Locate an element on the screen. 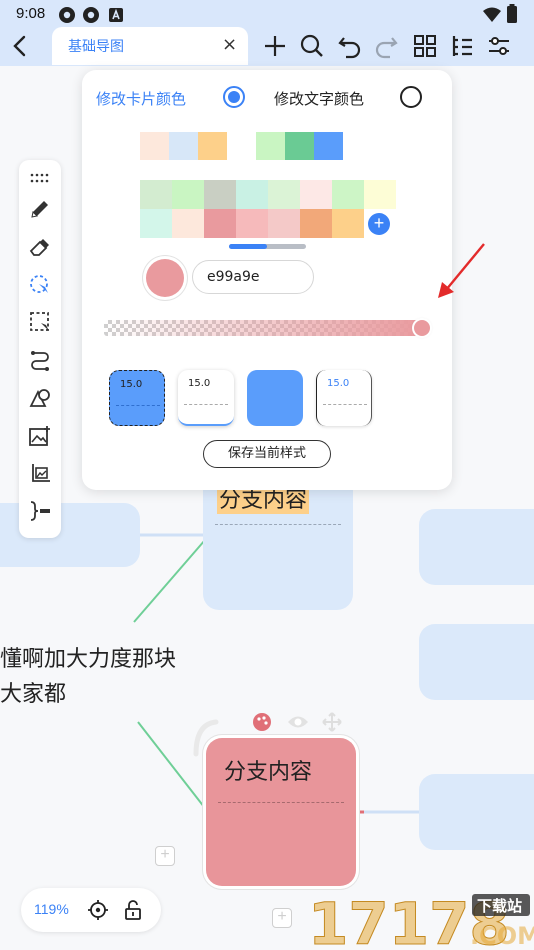  current-color-swatch is located at coordinates (165, 278).